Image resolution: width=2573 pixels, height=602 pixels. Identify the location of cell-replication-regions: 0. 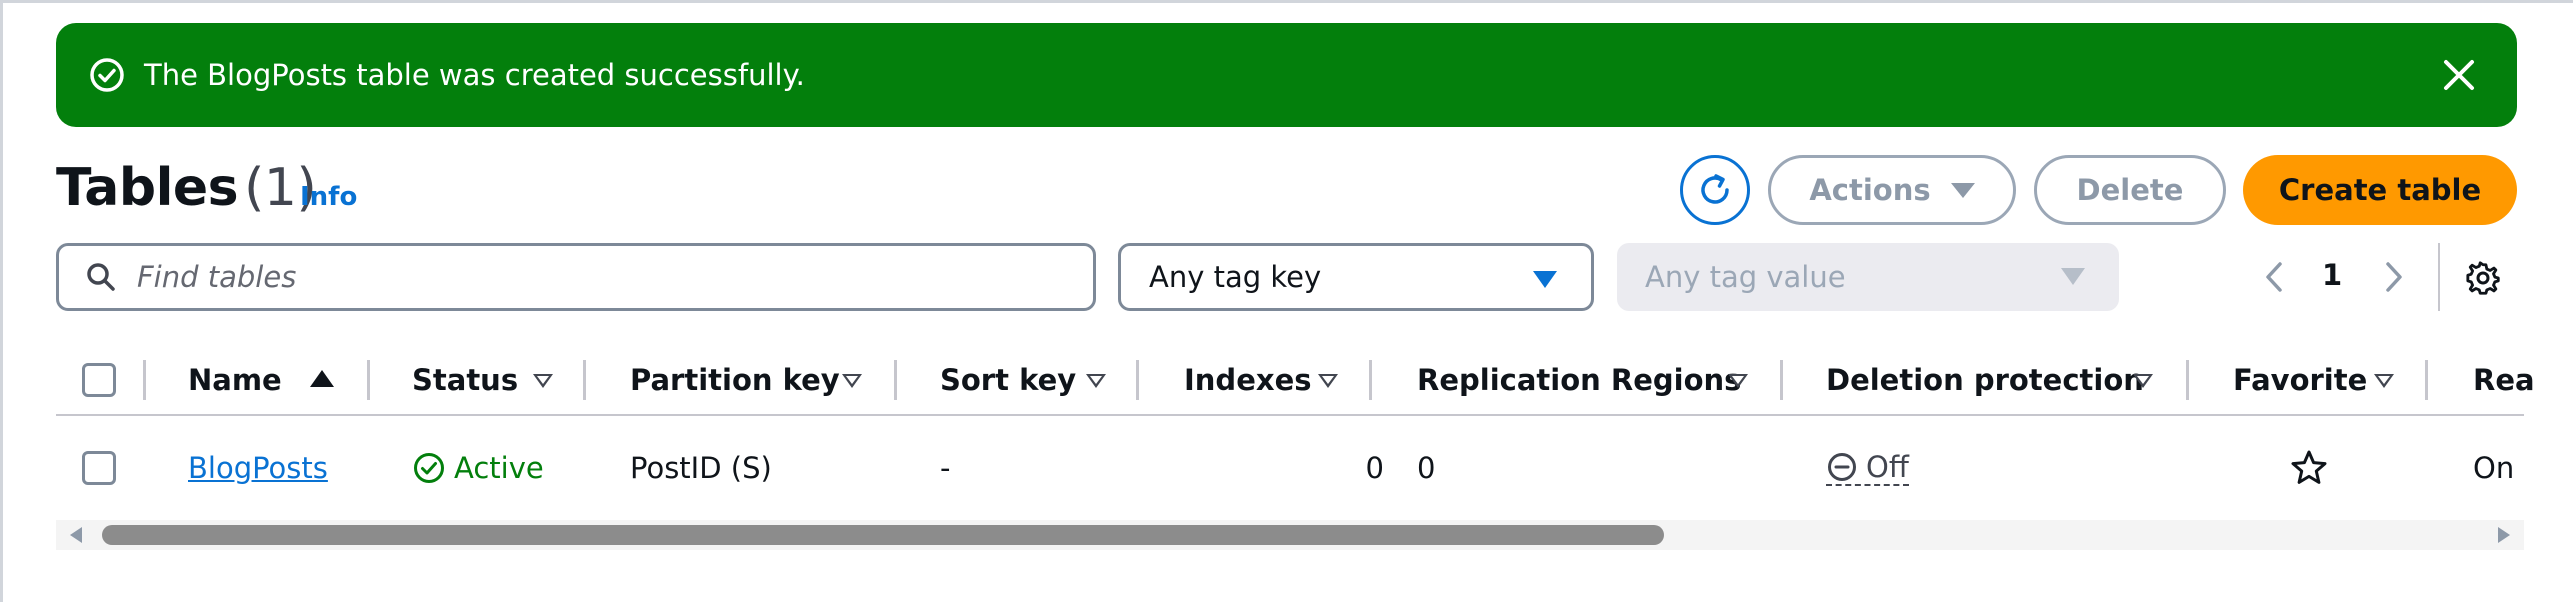
(1426, 468).